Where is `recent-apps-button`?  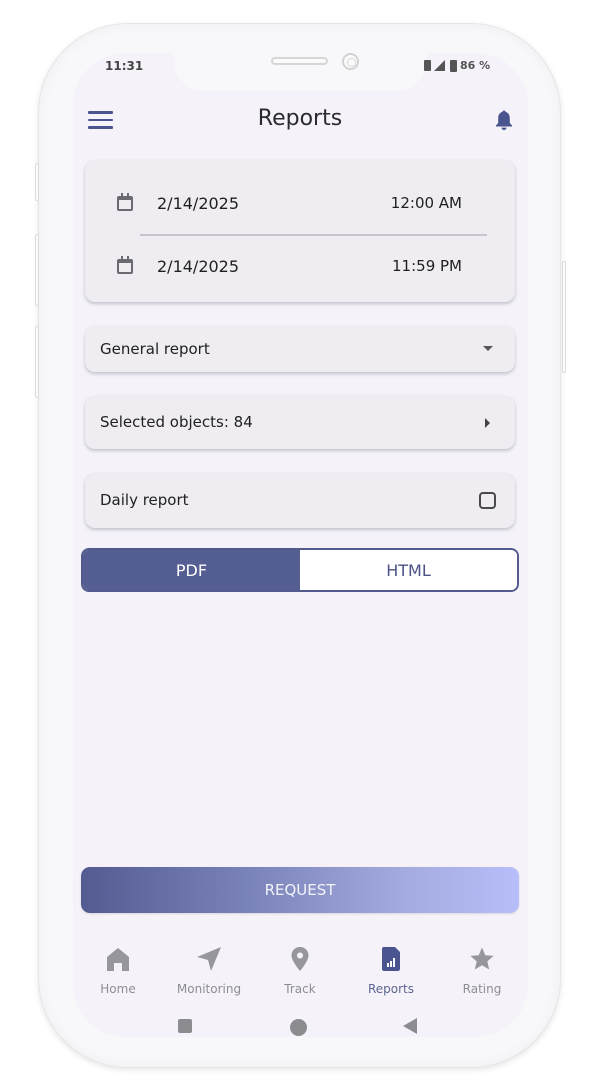
recent-apps-button is located at coordinates (185, 1026).